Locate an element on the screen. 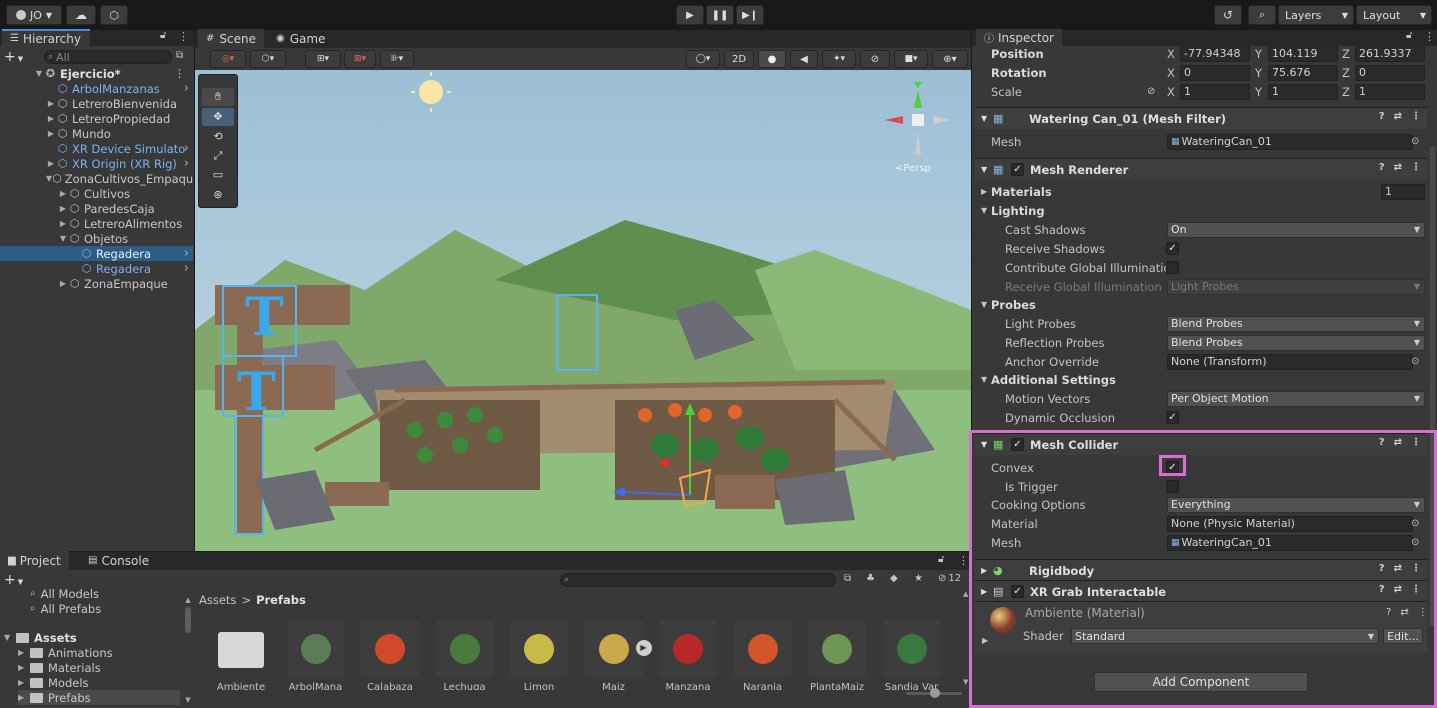 This screenshot has width=1437, height=708. hidden-objects-toggle: ⊘ is located at coordinates (875, 59).